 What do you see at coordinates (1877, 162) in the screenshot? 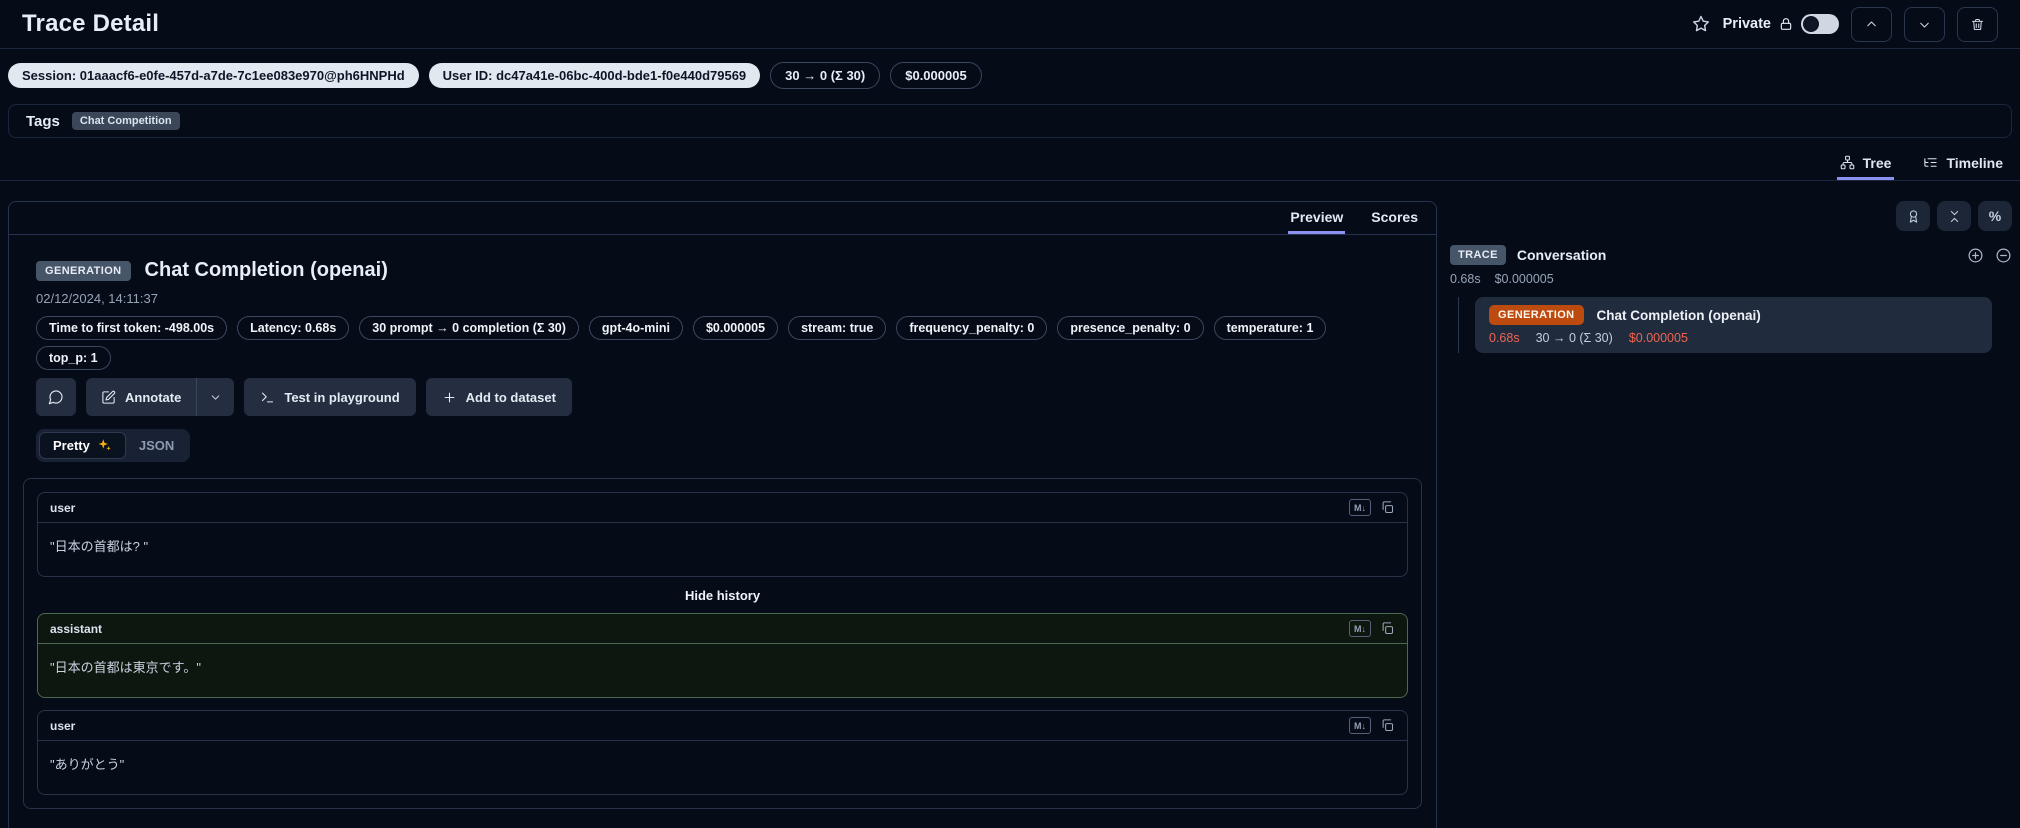
I see `tab-tree-label: Tree` at bounding box center [1877, 162].